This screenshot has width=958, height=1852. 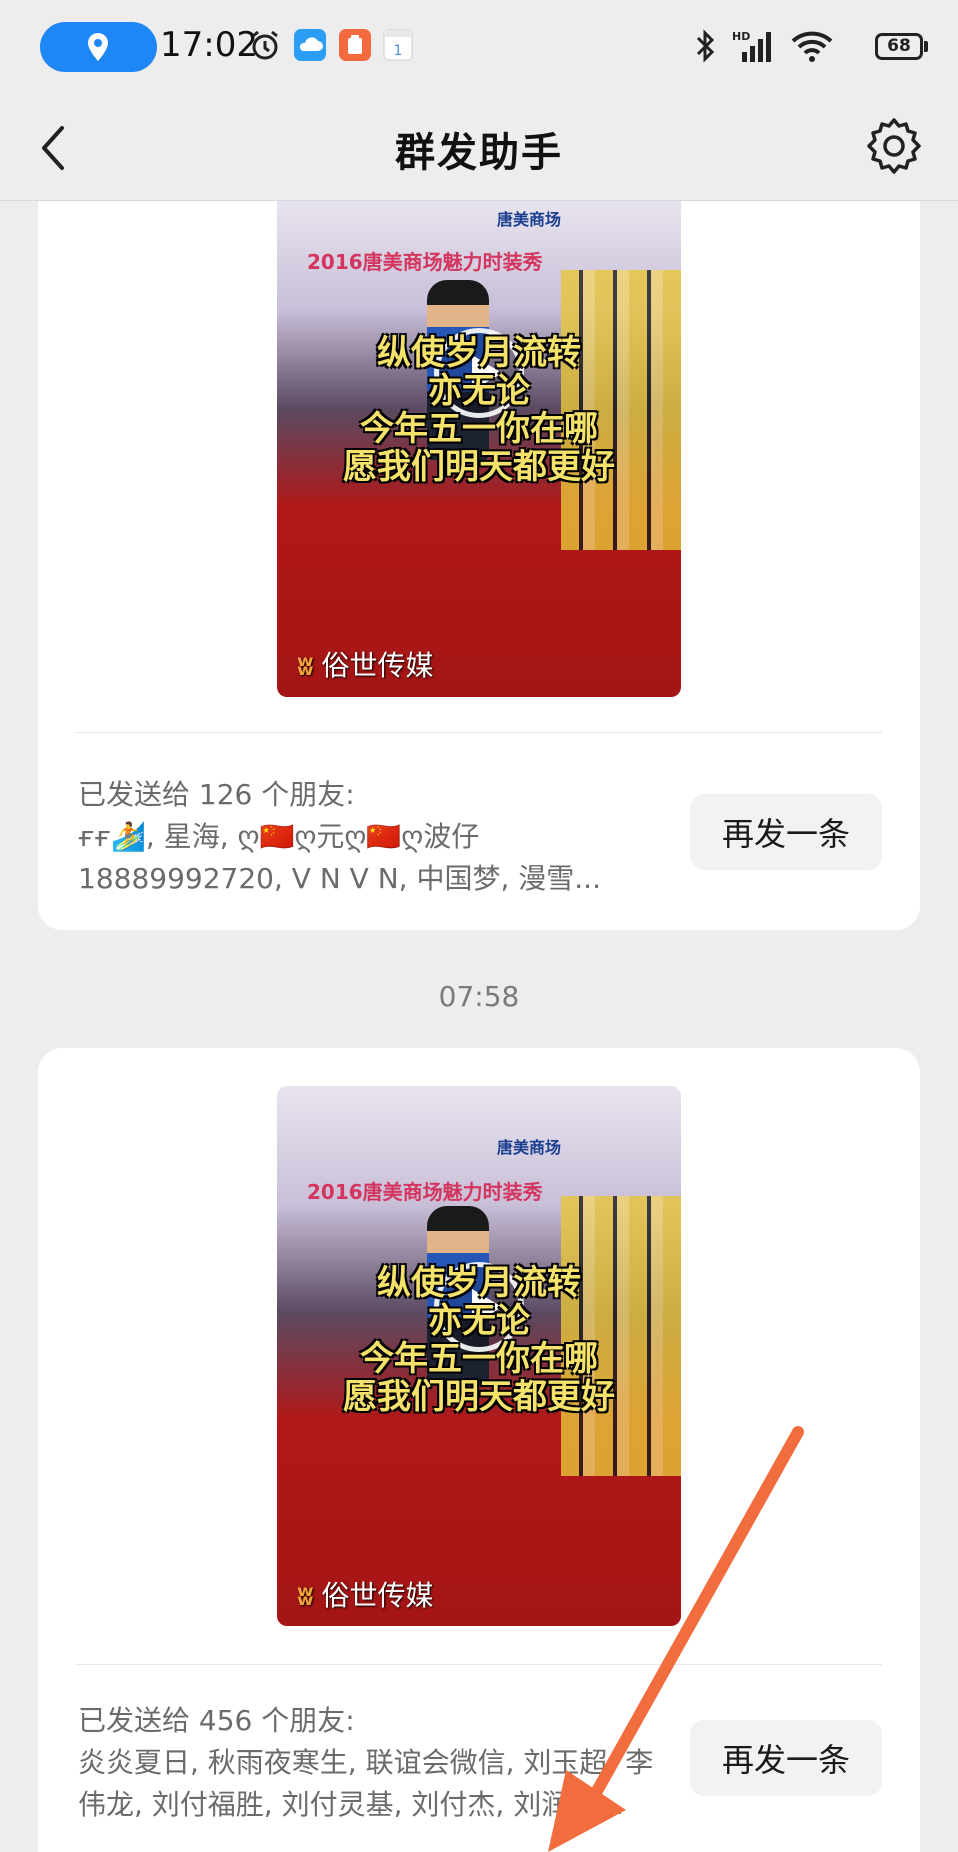 I want to click on nav-bar: 群发助手, so click(x=479, y=148).